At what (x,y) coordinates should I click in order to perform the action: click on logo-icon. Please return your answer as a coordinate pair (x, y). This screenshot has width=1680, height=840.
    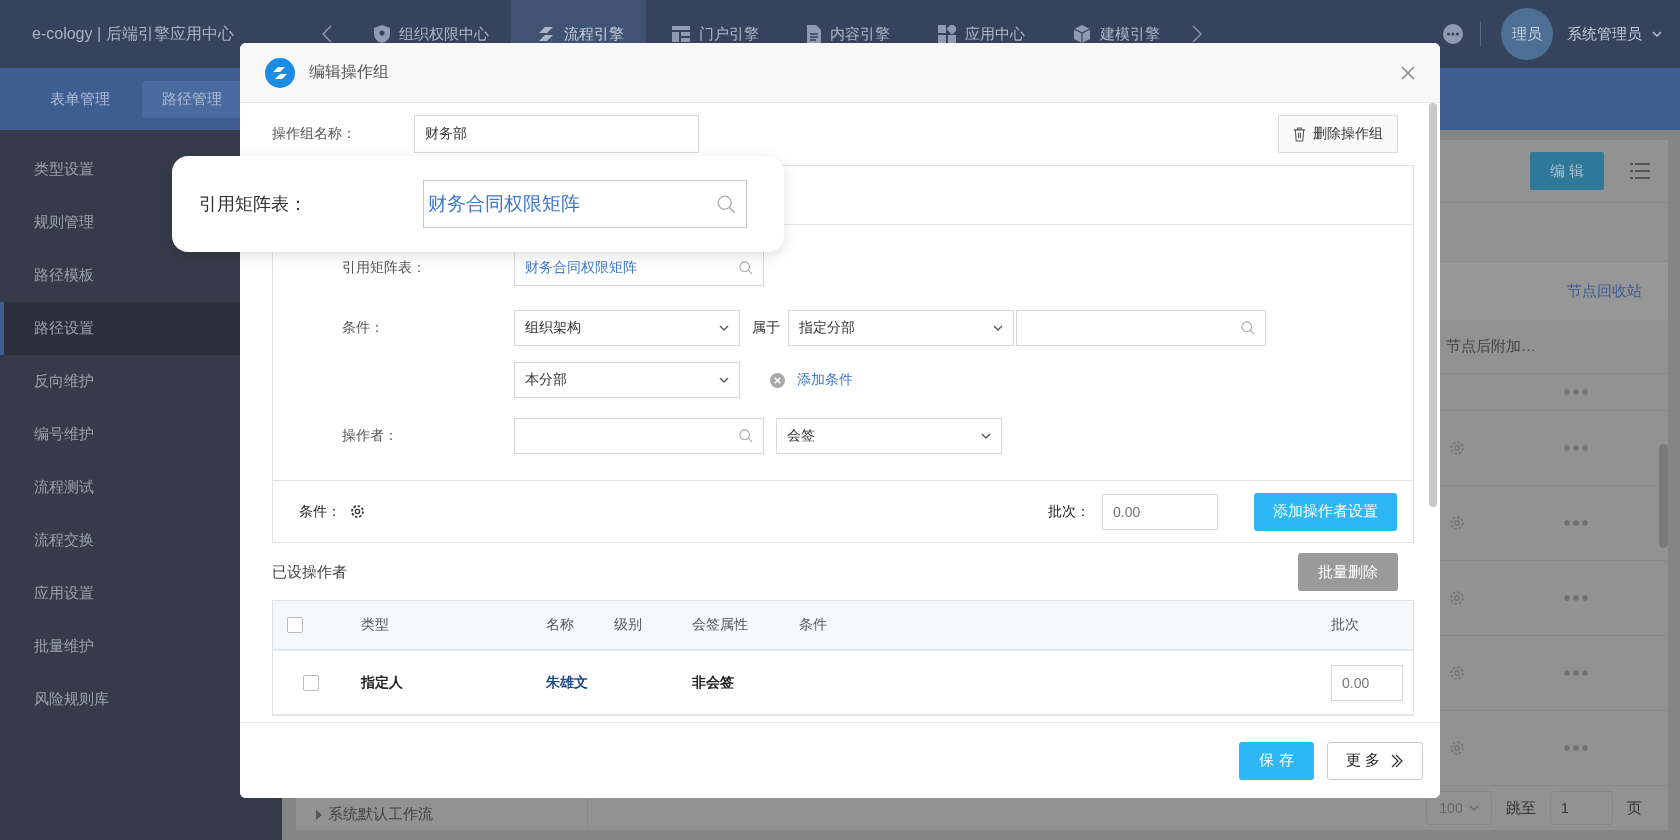
    Looking at the image, I should click on (280, 72).